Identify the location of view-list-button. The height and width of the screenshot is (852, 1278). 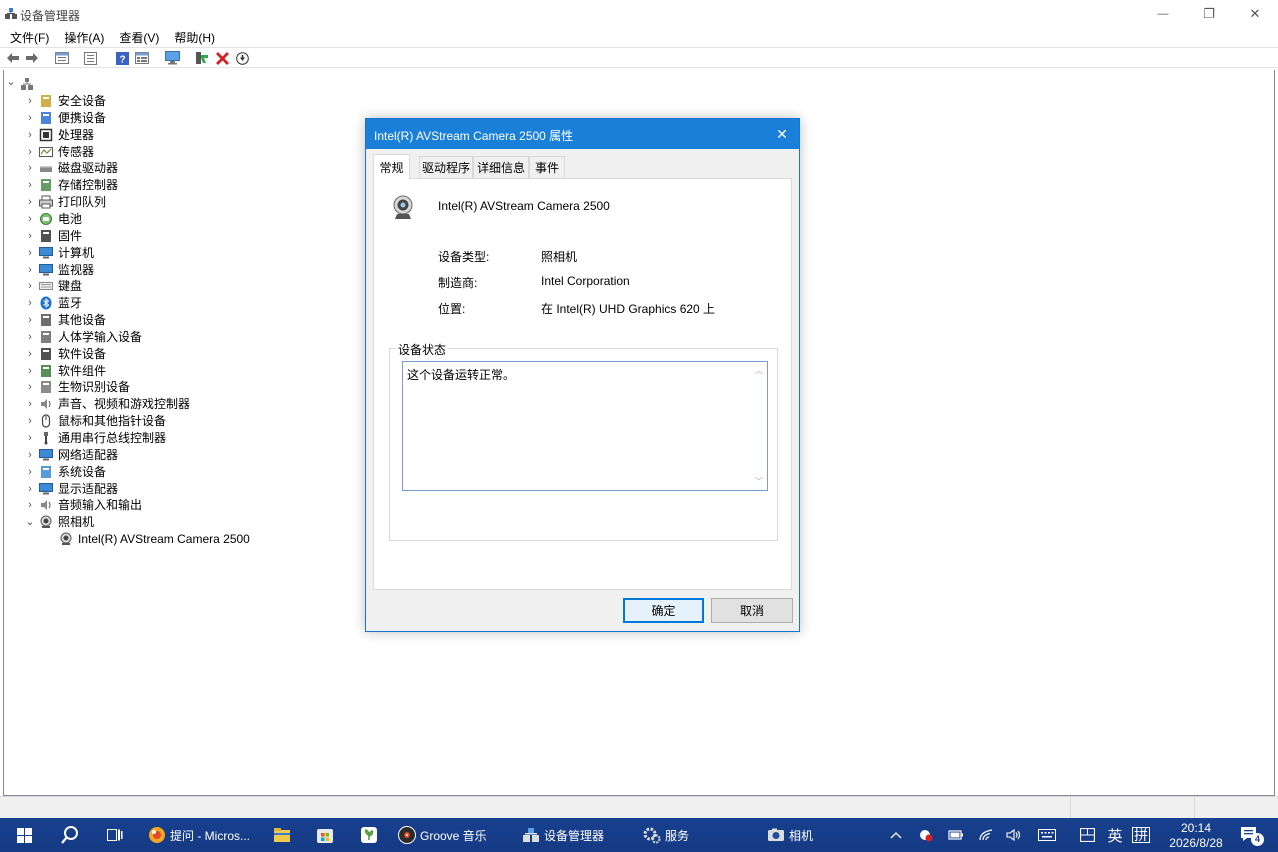
(142, 58).